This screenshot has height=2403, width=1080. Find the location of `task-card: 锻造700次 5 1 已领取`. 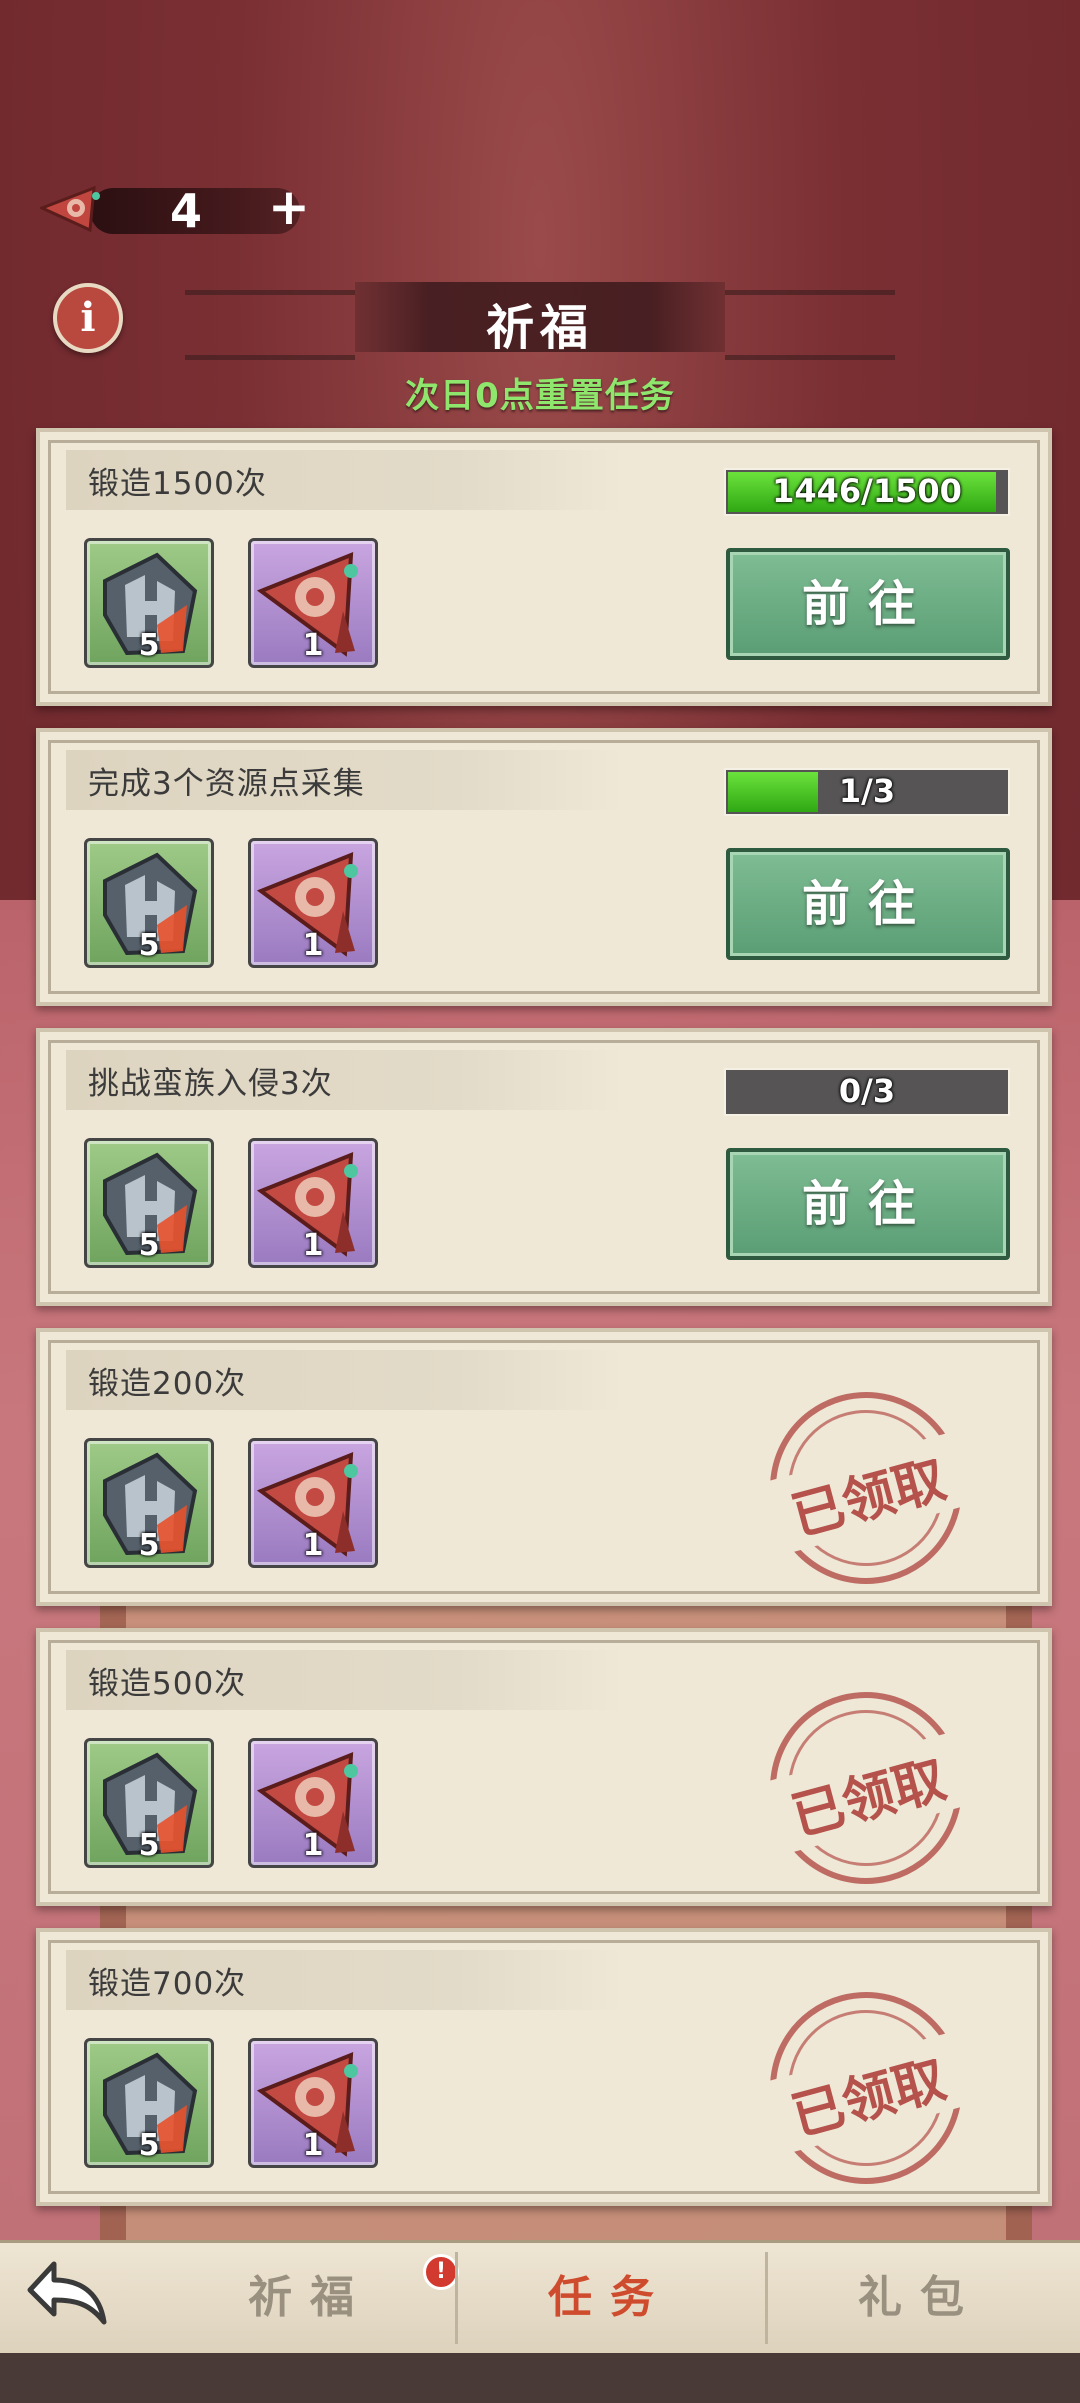

task-card: 锻造700次 5 1 已领取 is located at coordinates (544, 2067).